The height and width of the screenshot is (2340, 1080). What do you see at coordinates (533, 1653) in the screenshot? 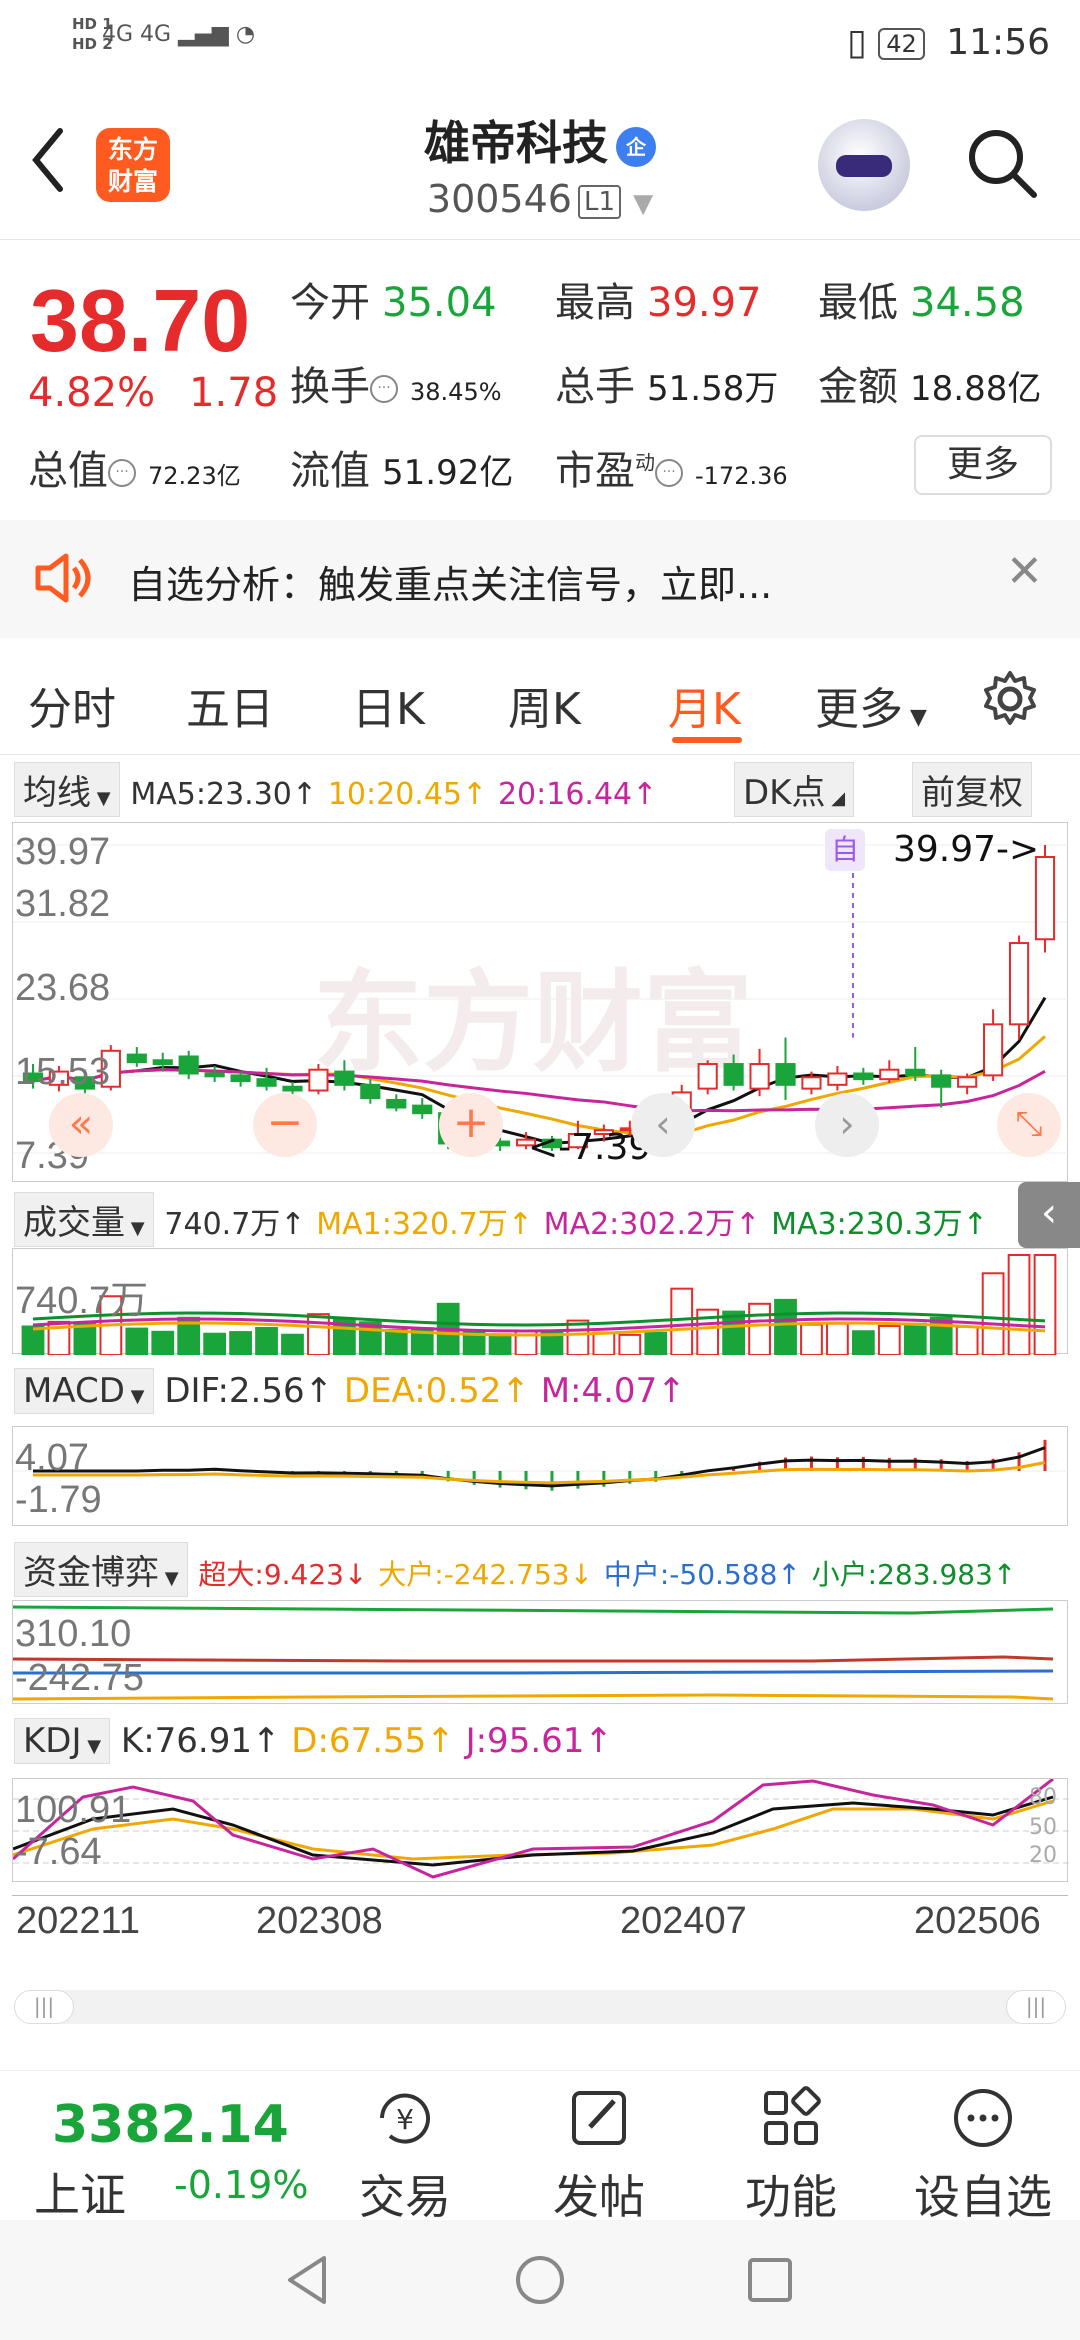
I see `fund-chart` at bounding box center [533, 1653].